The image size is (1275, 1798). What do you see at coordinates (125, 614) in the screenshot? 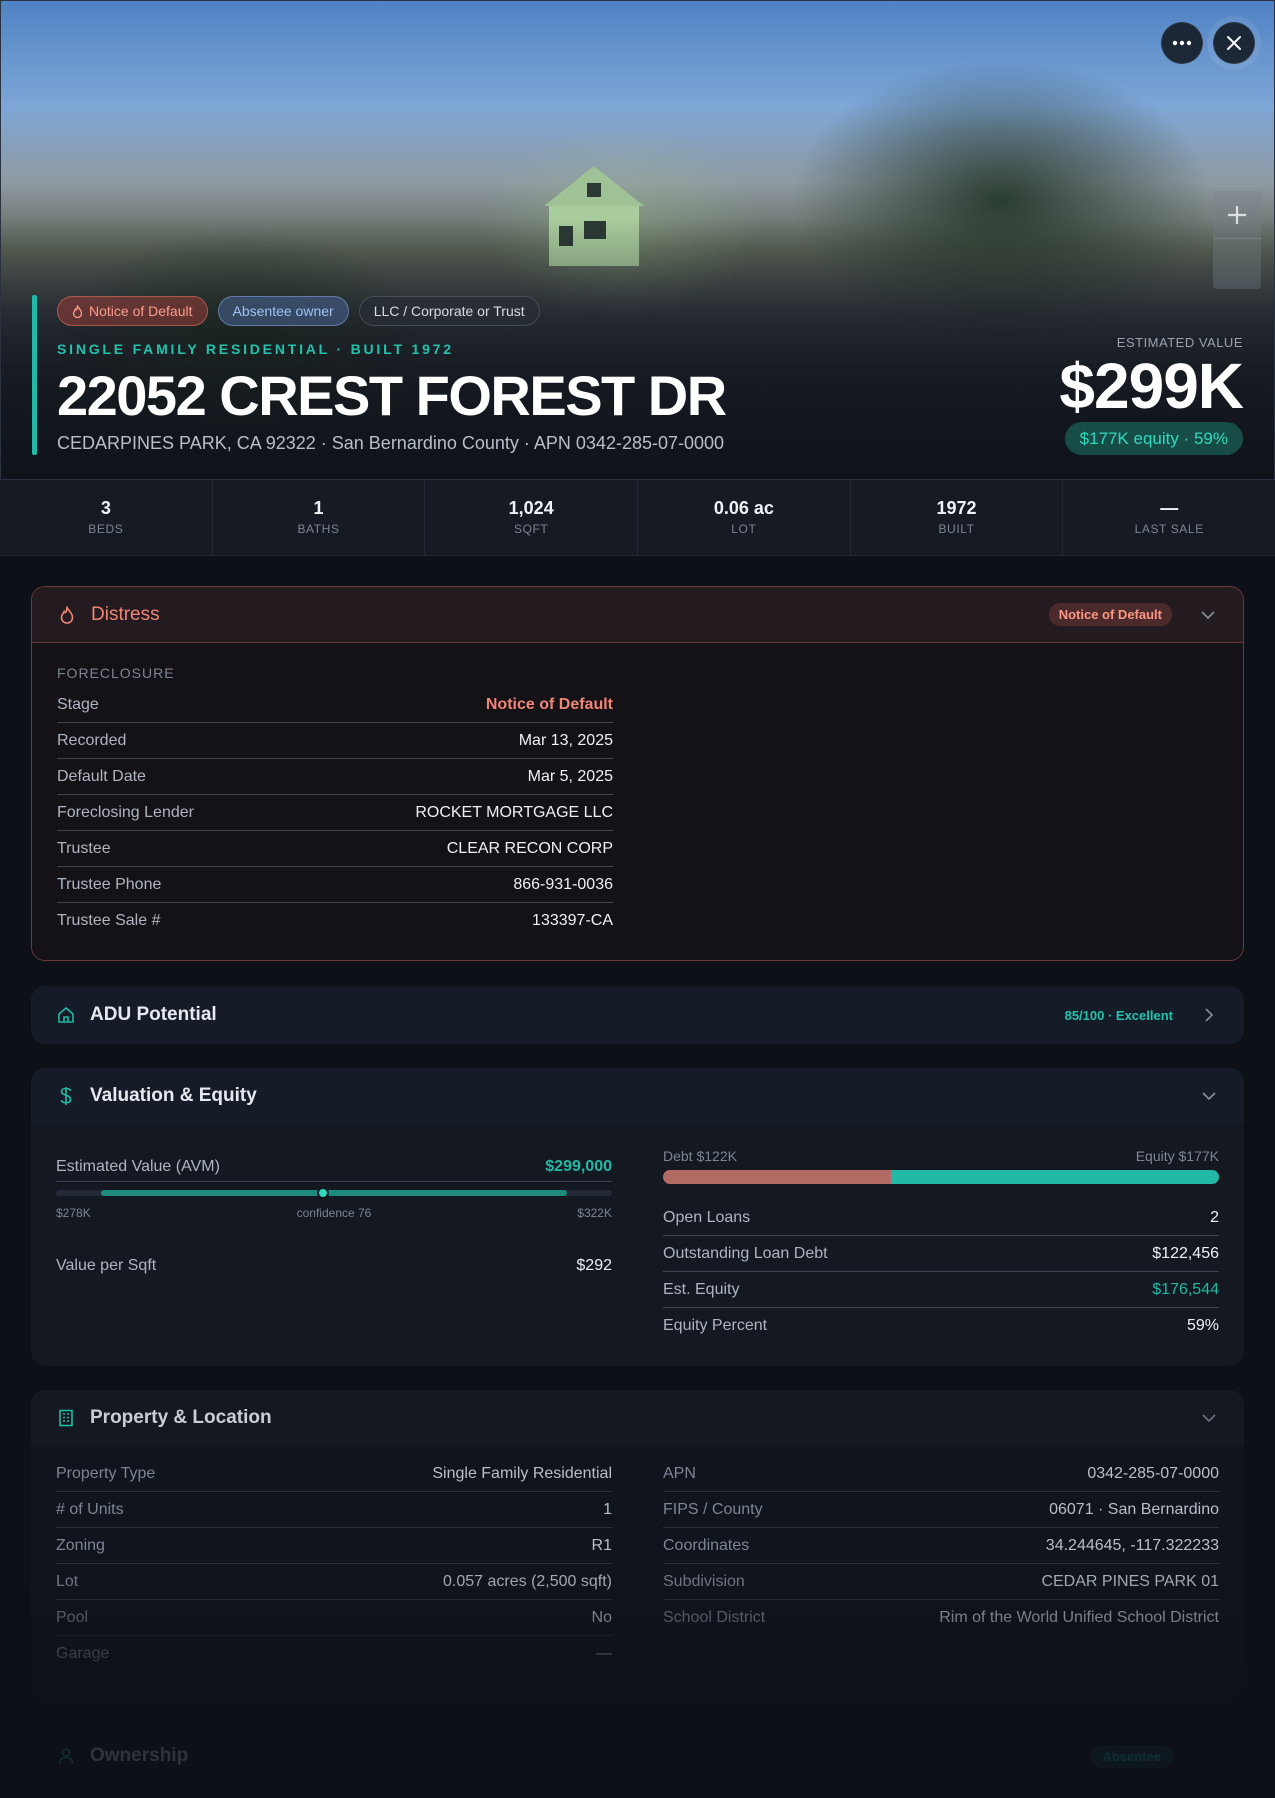
I see `distress-title: Distress` at bounding box center [125, 614].